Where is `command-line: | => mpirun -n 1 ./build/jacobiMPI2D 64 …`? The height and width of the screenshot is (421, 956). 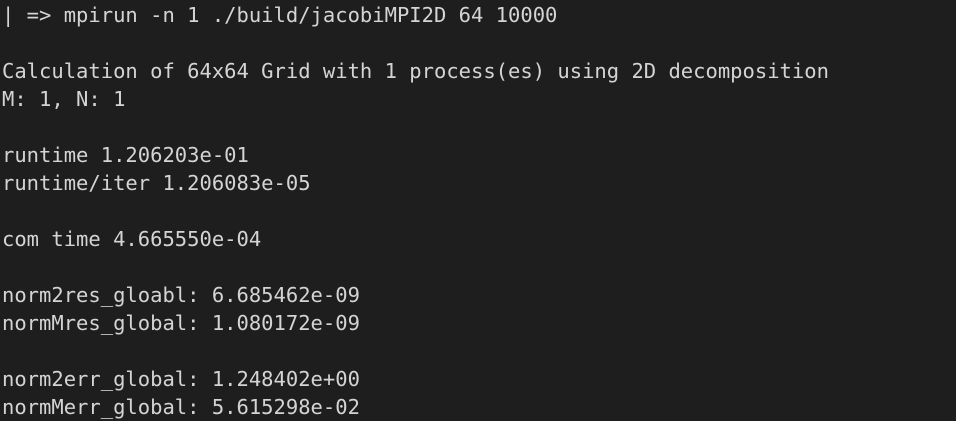
command-line: | => mpirun -n 1 ./build/jacobiMPI2D 64 … is located at coordinates (280, 15).